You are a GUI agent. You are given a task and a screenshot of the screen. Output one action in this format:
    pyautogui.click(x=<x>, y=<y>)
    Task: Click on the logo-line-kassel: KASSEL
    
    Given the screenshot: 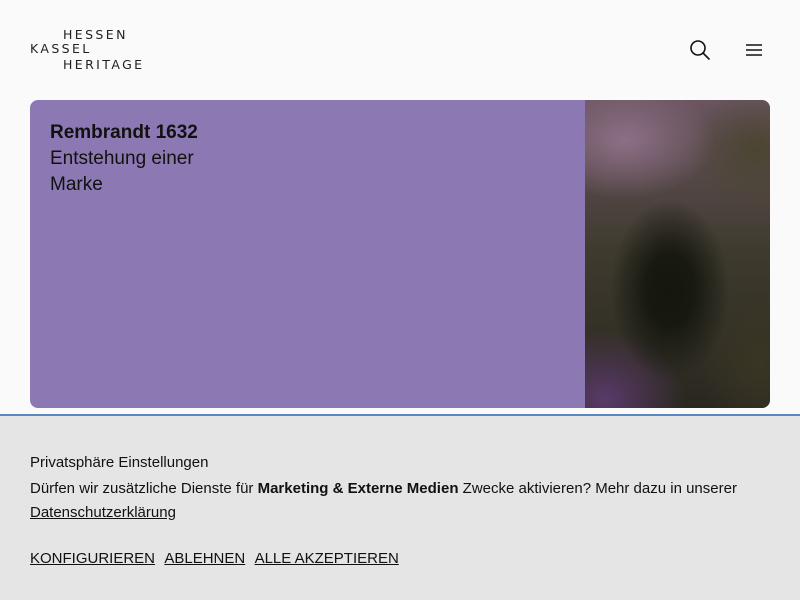 What is the action you would take?
    pyautogui.click(x=61, y=48)
    